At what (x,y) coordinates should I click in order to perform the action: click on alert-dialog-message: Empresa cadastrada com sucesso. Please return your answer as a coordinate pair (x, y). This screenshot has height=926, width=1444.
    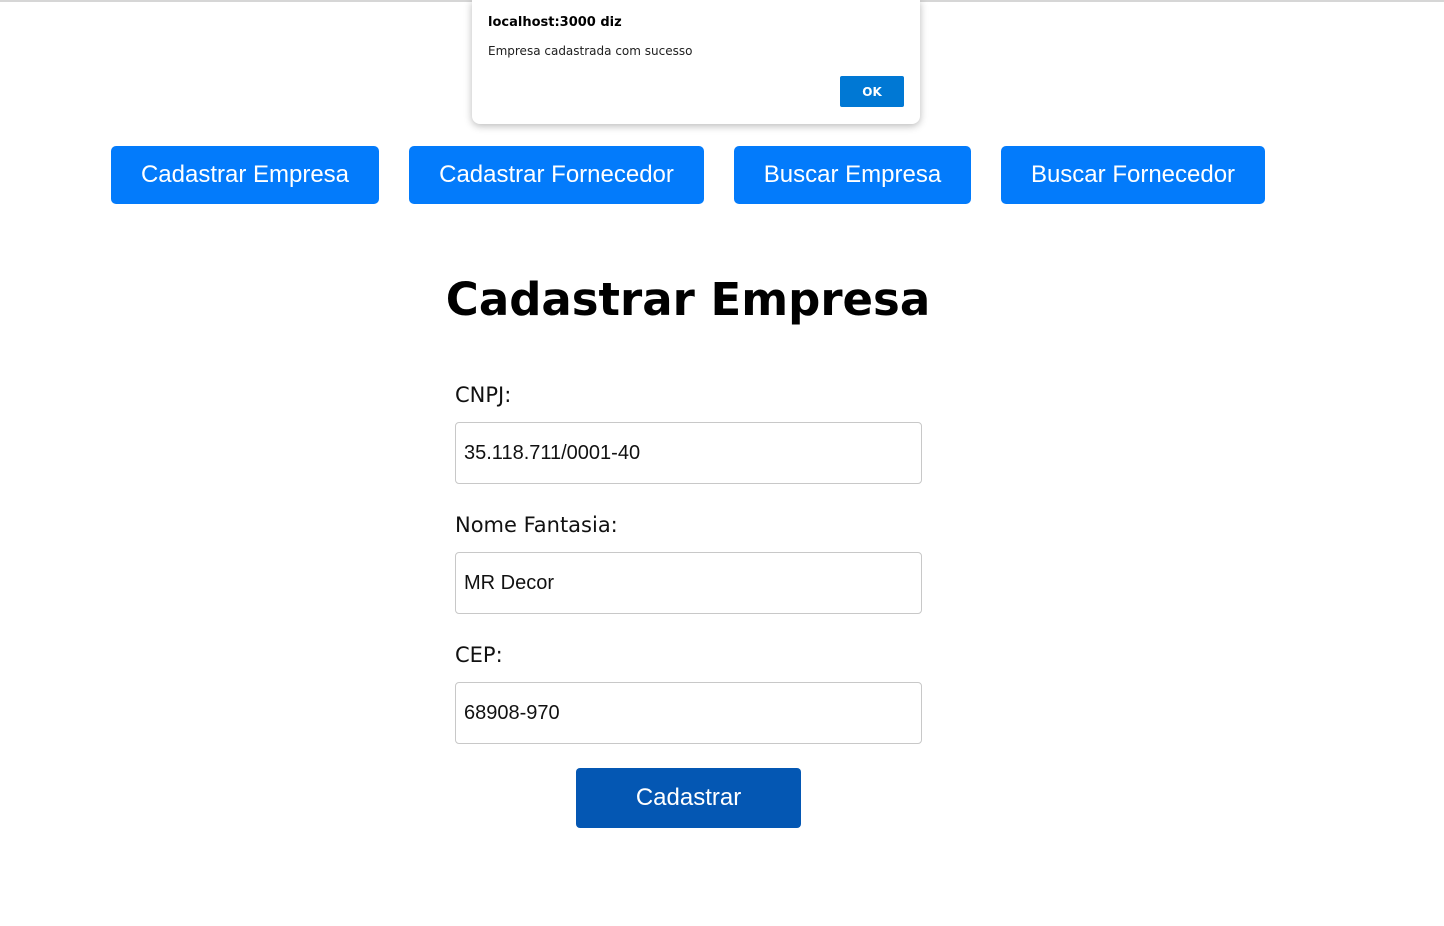
    Looking at the image, I should click on (590, 51).